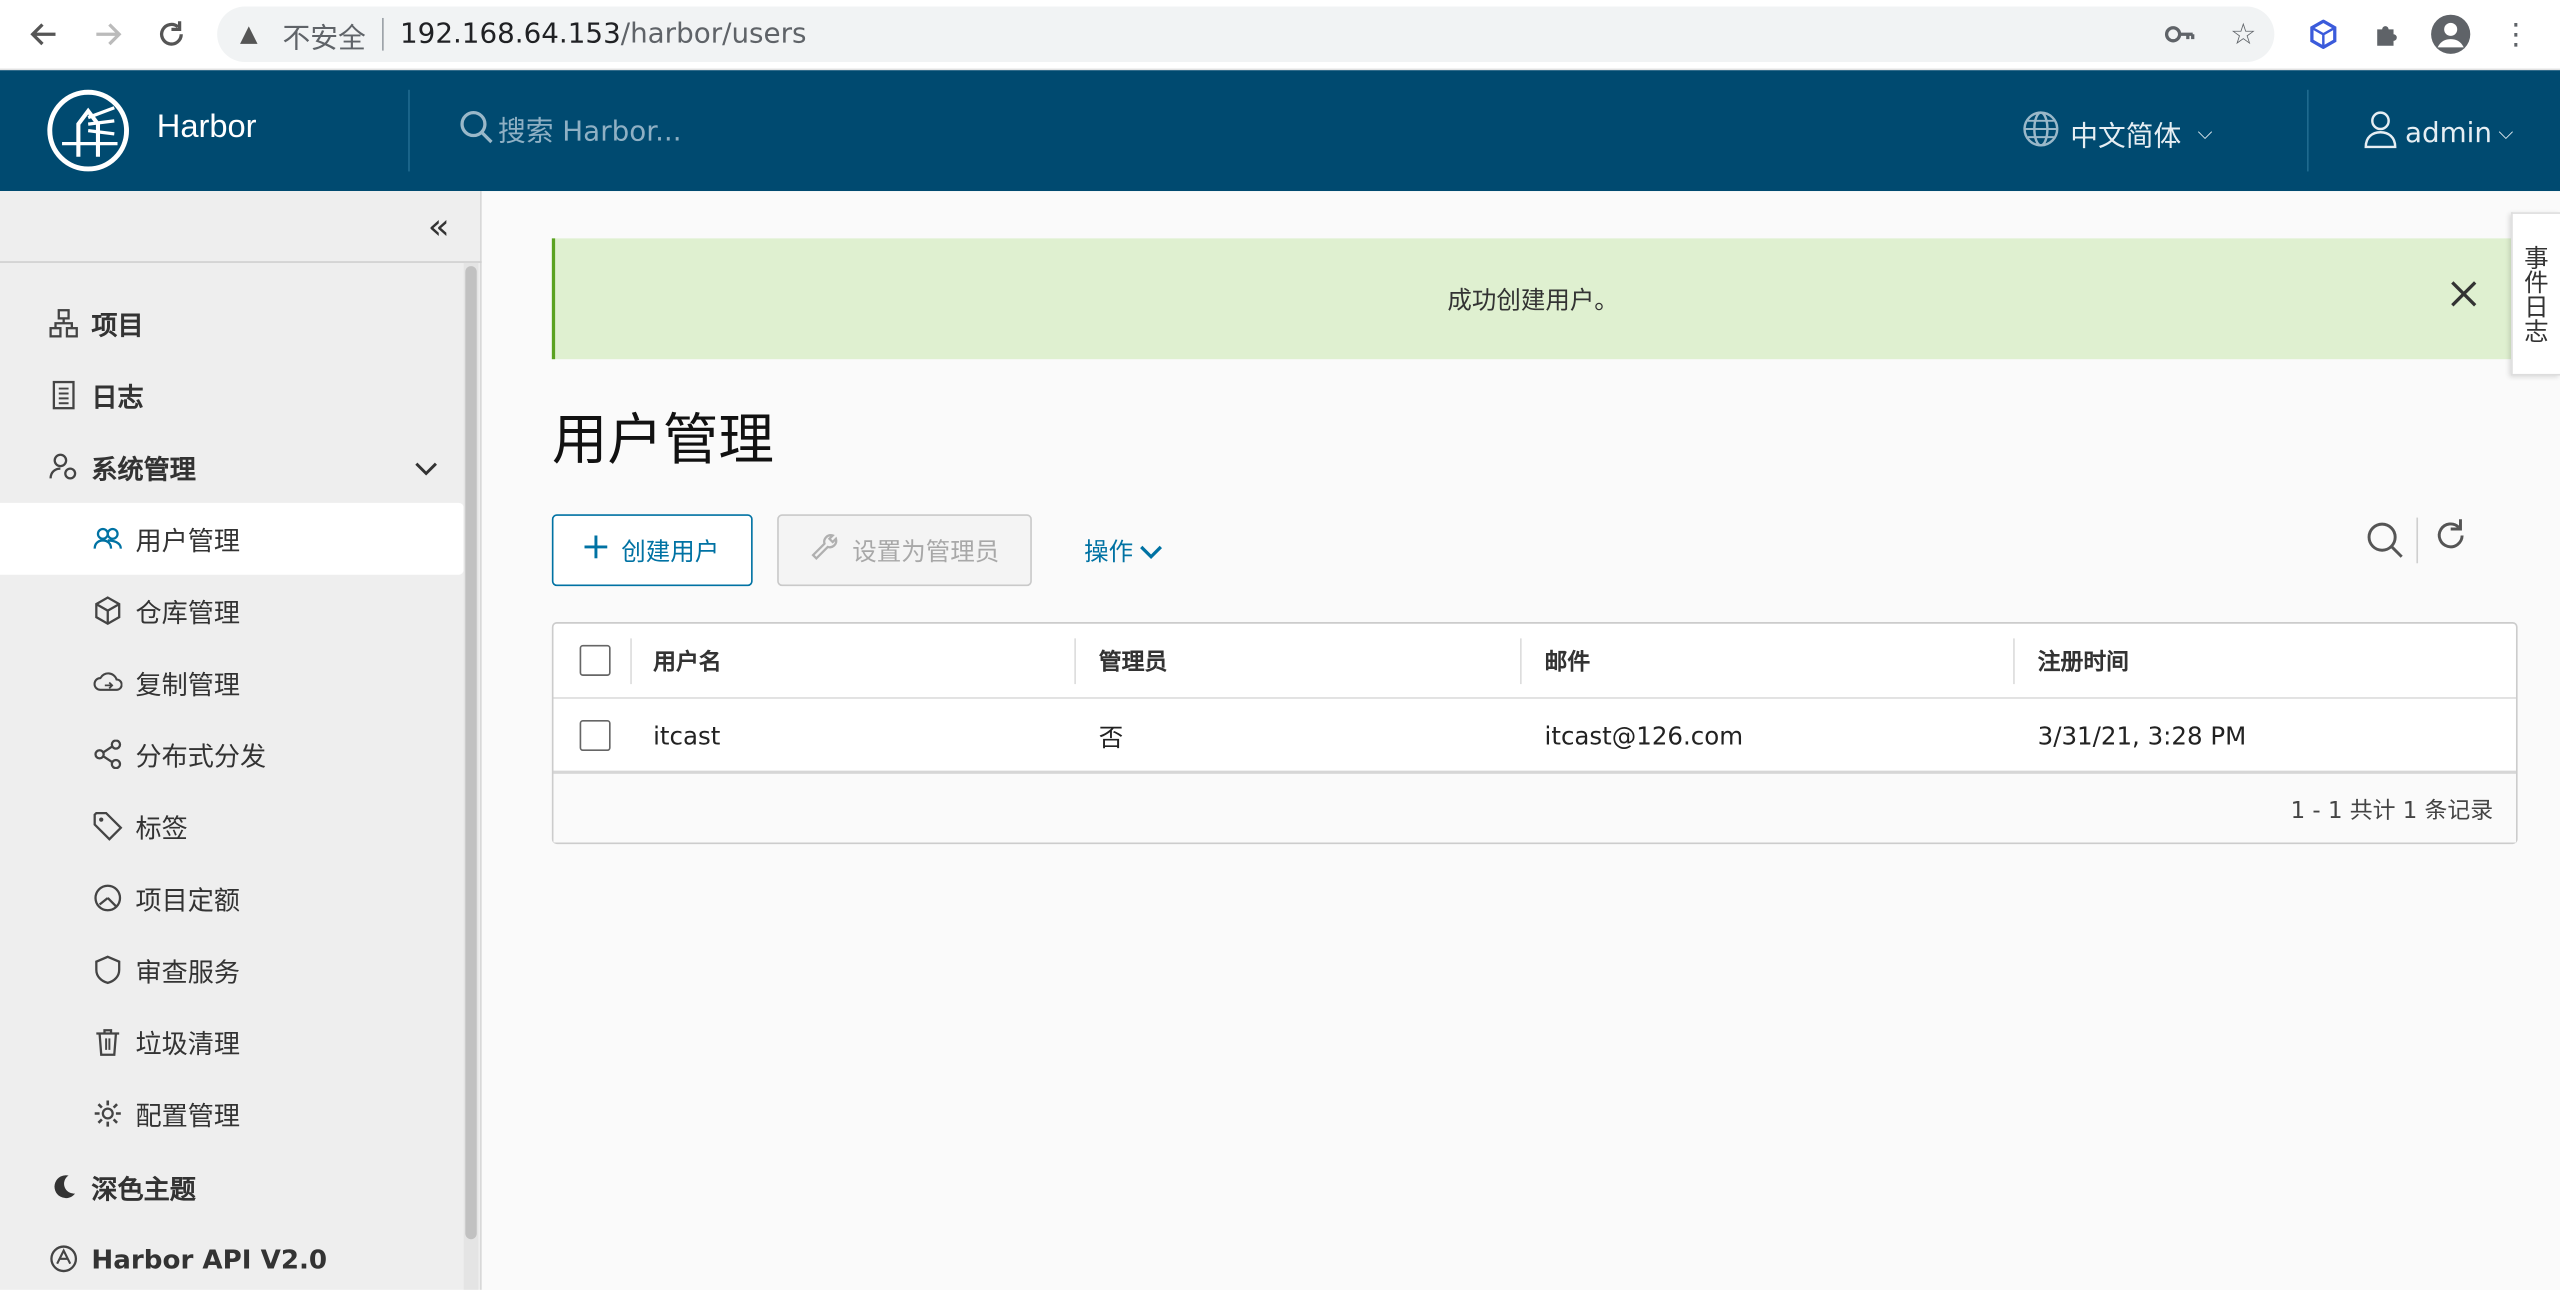 The width and height of the screenshot is (2560, 1290). What do you see at coordinates (63, 323) in the screenshot?
I see `project-icon` at bounding box center [63, 323].